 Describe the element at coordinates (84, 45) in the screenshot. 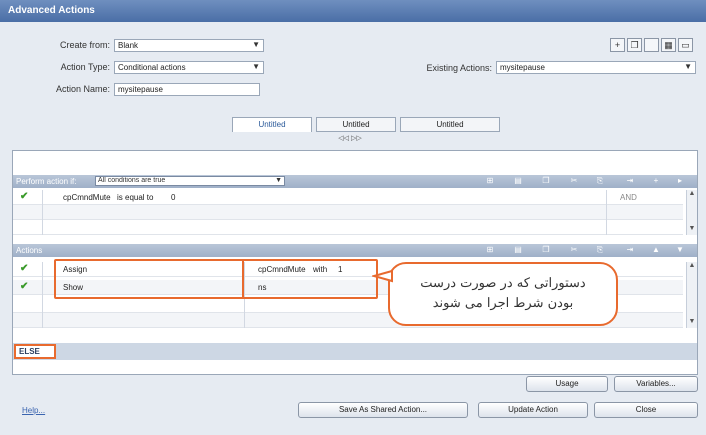

I see `create-from-label: Create from:` at that location.